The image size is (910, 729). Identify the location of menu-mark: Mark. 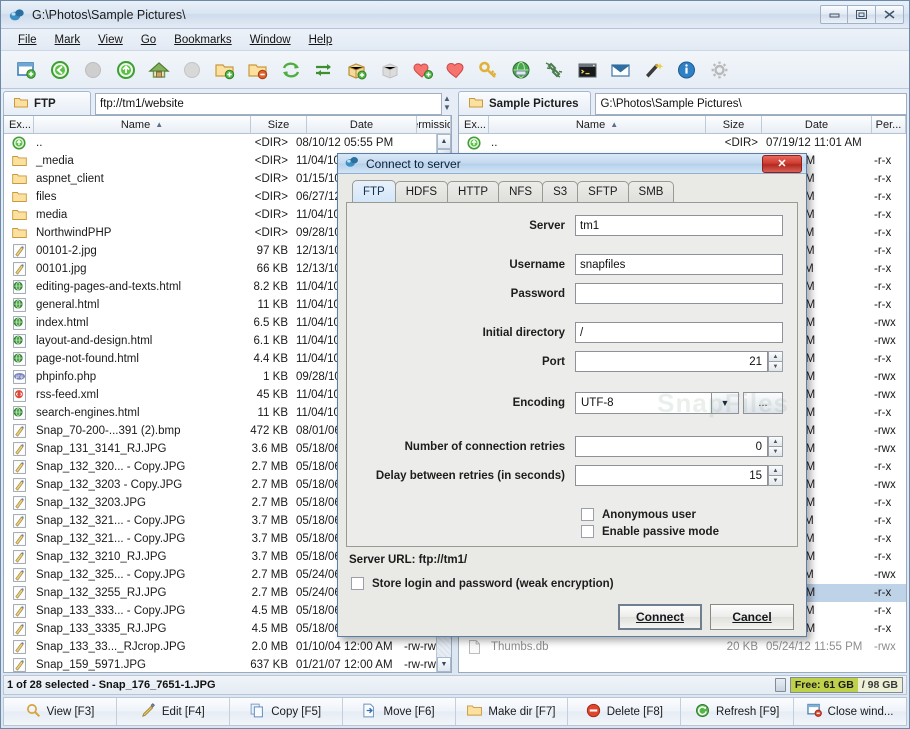
(68, 40).